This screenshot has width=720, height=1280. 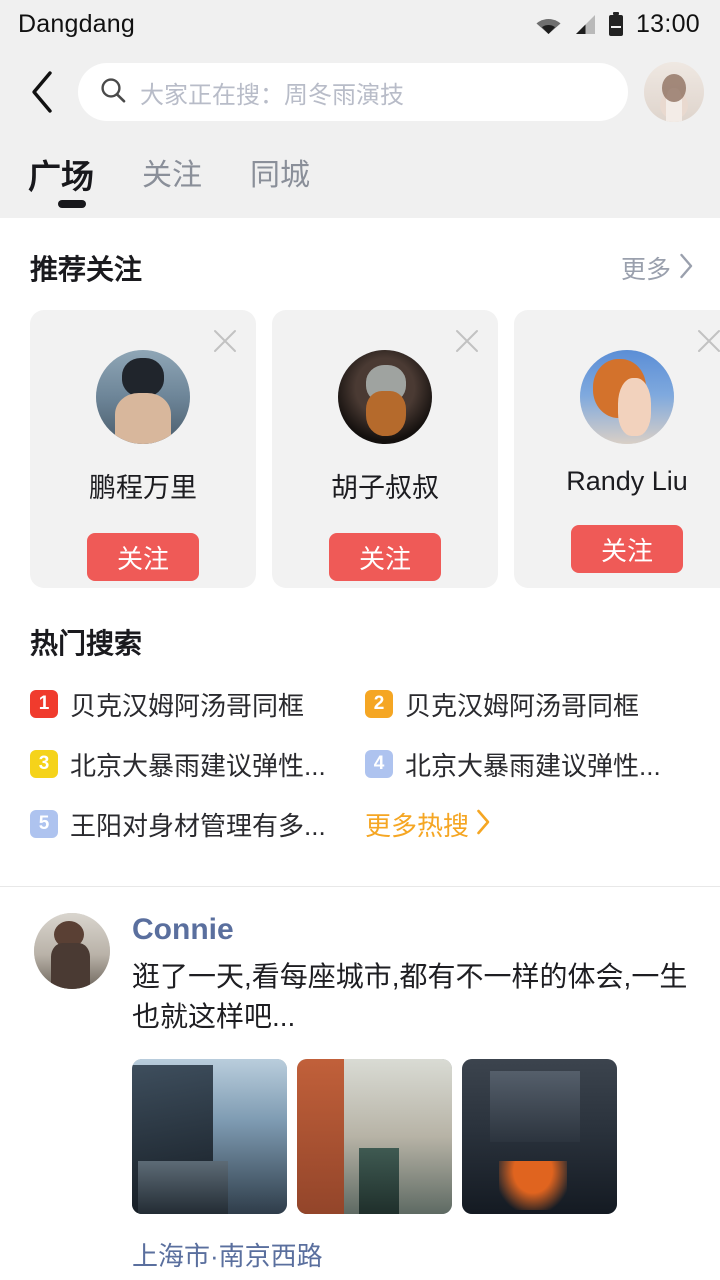 What do you see at coordinates (379, 764) in the screenshot?
I see `rank-badge: 4` at bounding box center [379, 764].